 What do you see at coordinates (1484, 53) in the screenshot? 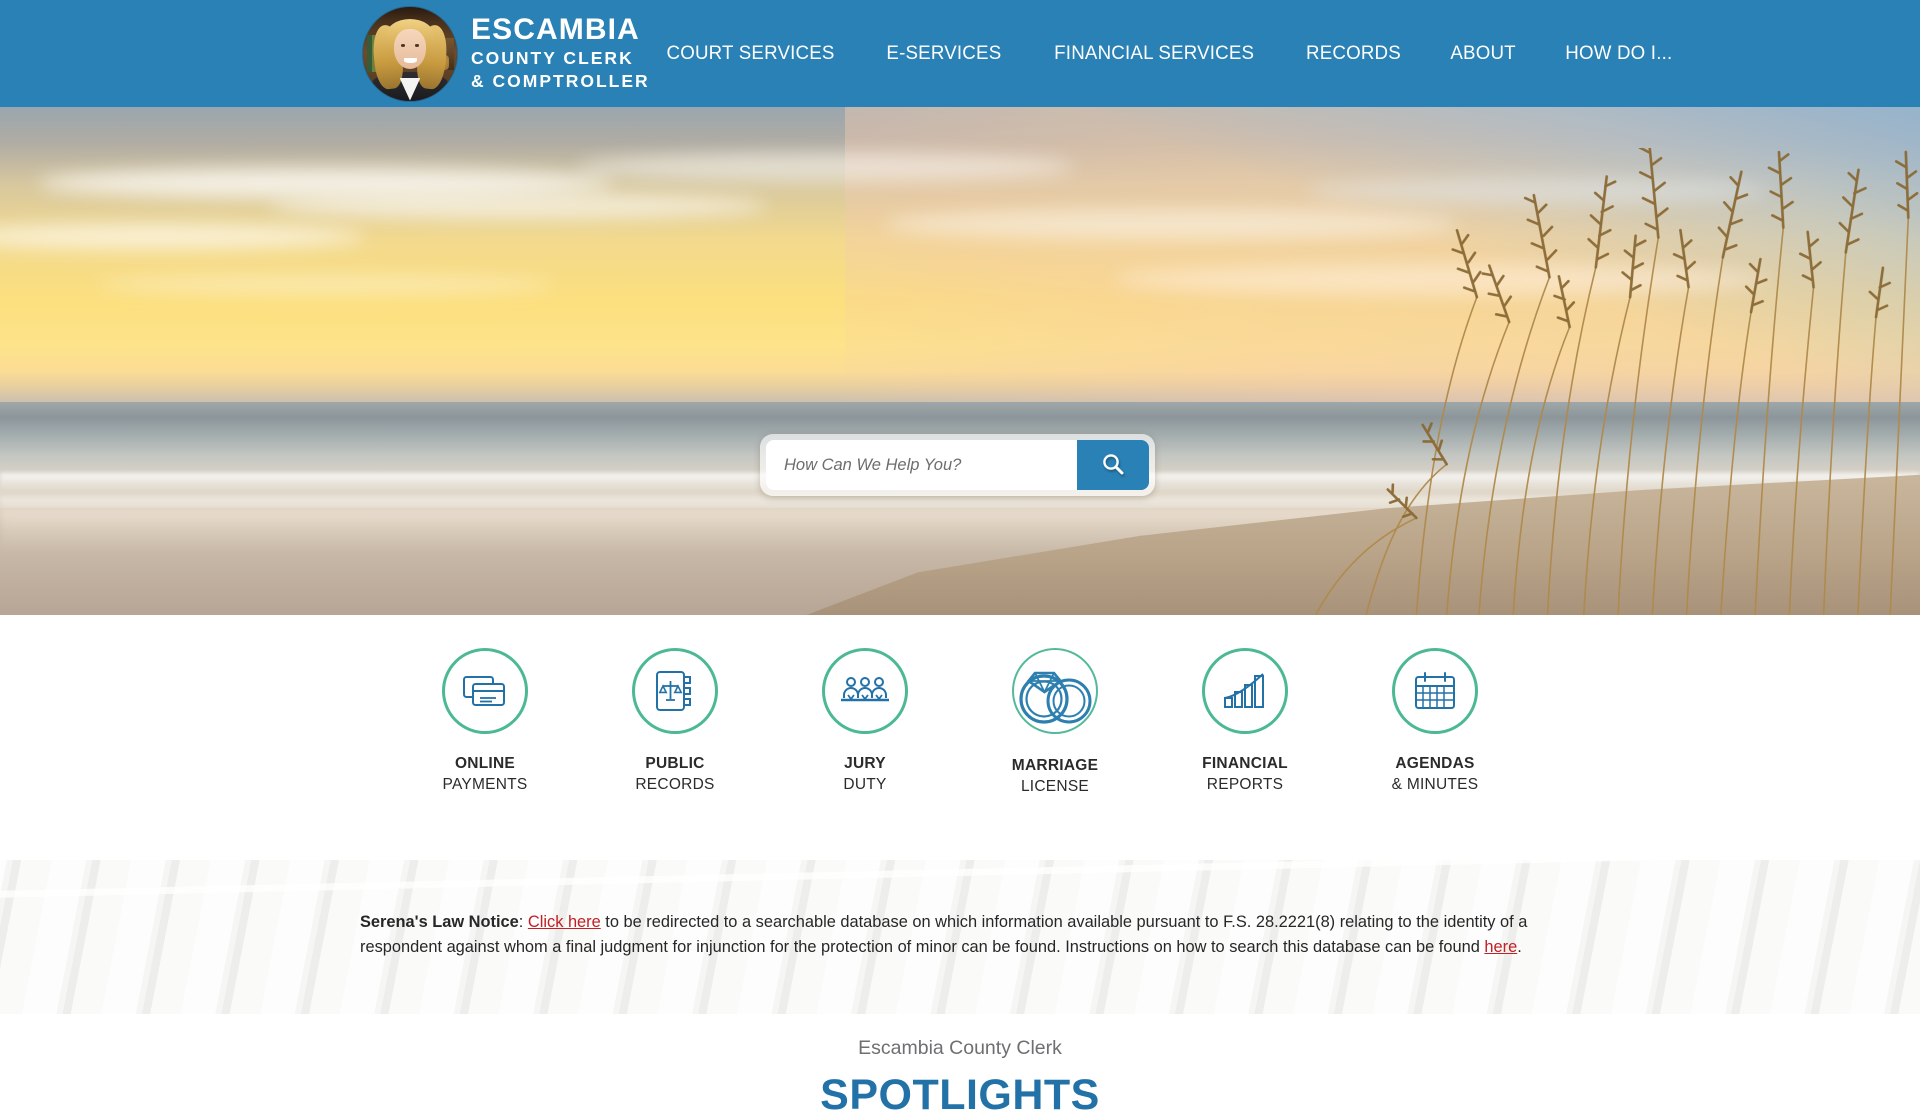
I see `nav-item-about: ABOUT` at bounding box center [1484, 53].